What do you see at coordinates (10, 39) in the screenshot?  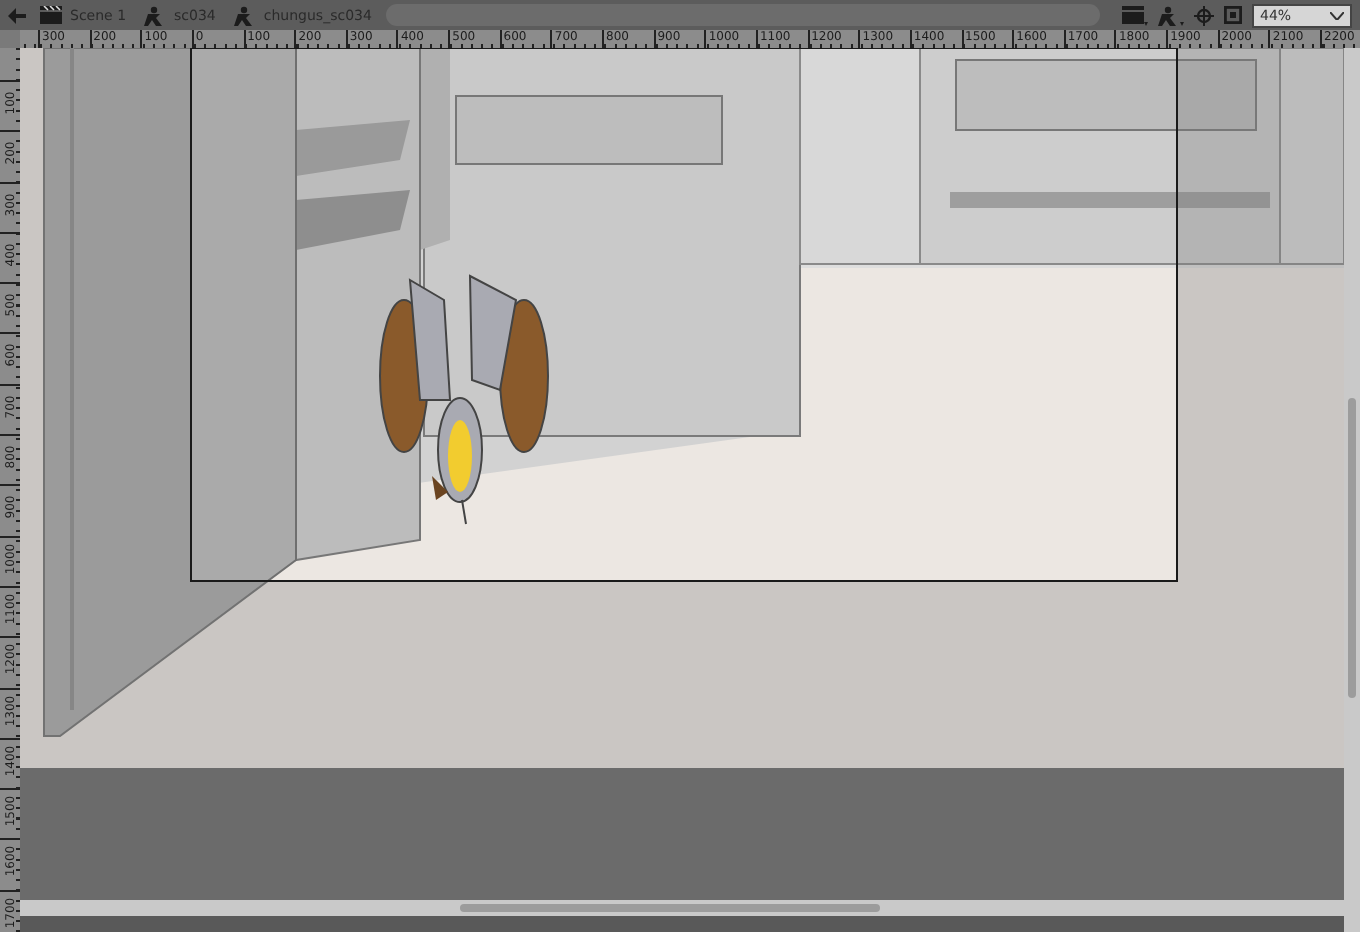 I see `ruler-corner` at bounding box center [10, 39].